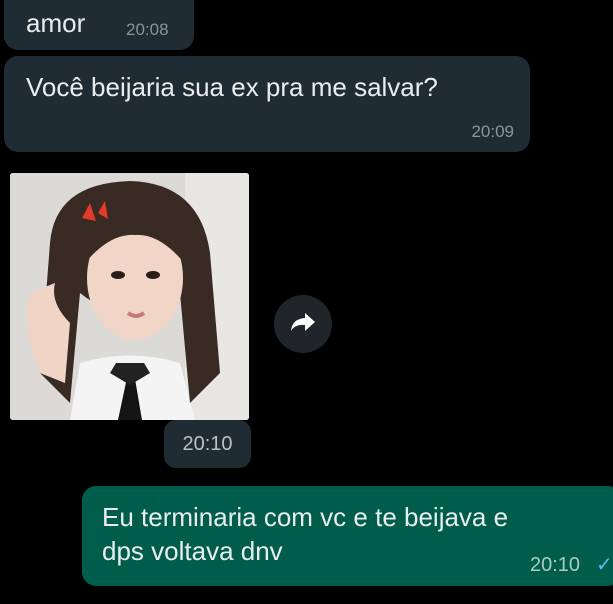 The image size is (613, 604). I want to click on message-timestamp: 20:09, so click(492, 131).